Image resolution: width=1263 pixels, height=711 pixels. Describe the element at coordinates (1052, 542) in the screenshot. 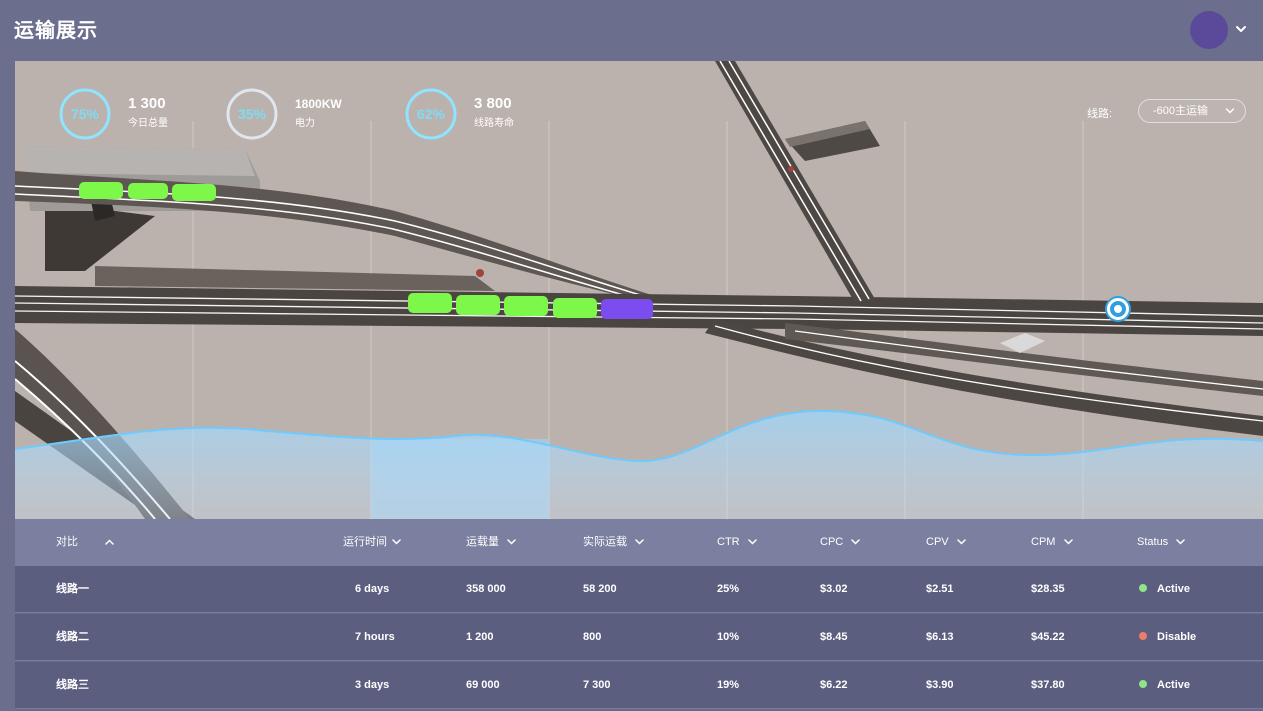

I see `column-header-cpm: CPM` at that location.